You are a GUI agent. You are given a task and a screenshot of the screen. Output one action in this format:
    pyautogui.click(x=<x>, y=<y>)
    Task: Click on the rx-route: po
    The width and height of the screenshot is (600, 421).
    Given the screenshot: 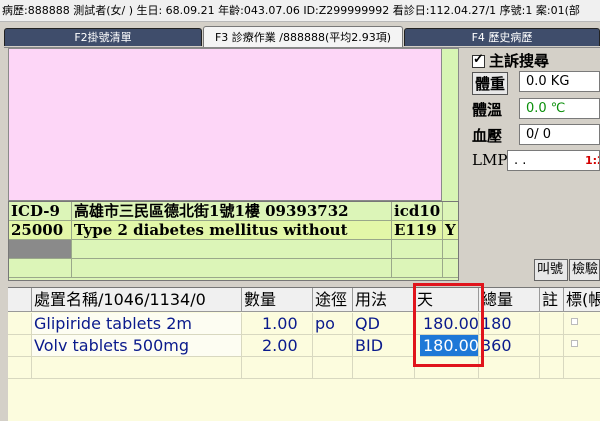 What is the action you would take?
    pyautogui.click(x=333, y=324)
    